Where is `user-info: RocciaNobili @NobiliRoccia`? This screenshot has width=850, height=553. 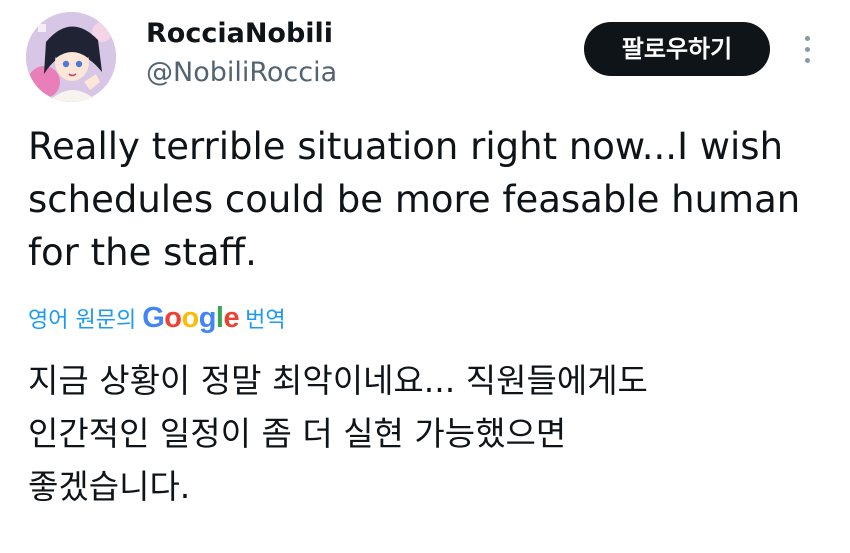 user-info: RocciaNobili @NobiliRoccia is located at coordinates (241, 53).